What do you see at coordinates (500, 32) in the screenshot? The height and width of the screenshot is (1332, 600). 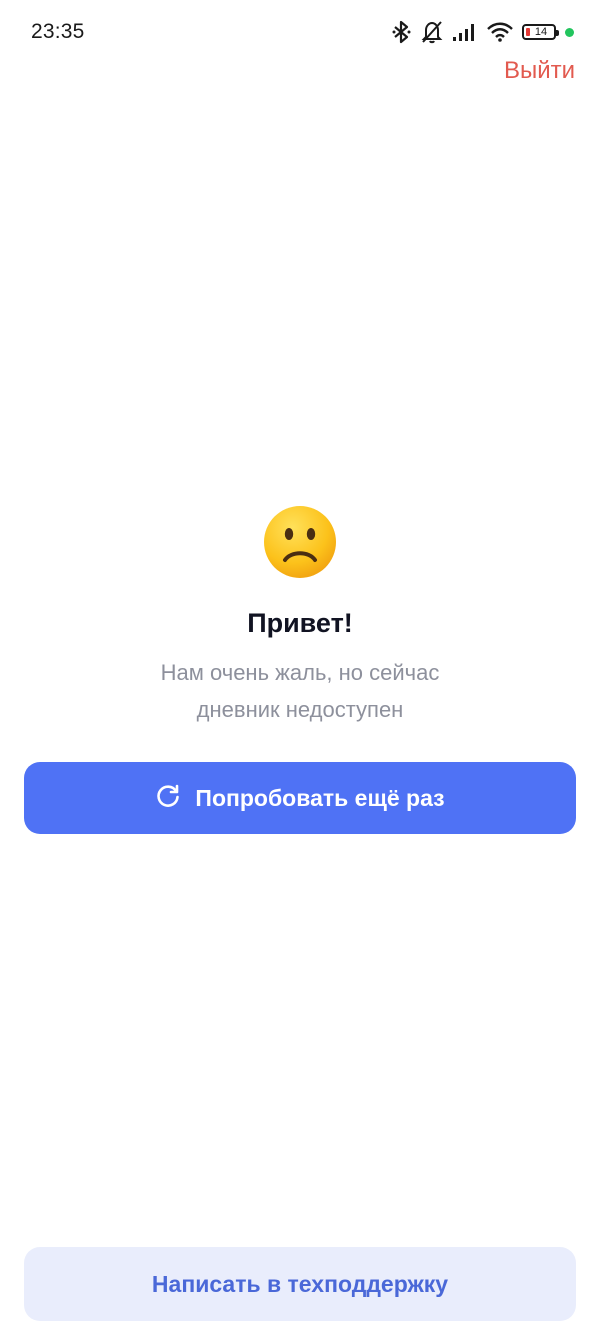 I see `wifi-icon` at bounding box center [500, 32].